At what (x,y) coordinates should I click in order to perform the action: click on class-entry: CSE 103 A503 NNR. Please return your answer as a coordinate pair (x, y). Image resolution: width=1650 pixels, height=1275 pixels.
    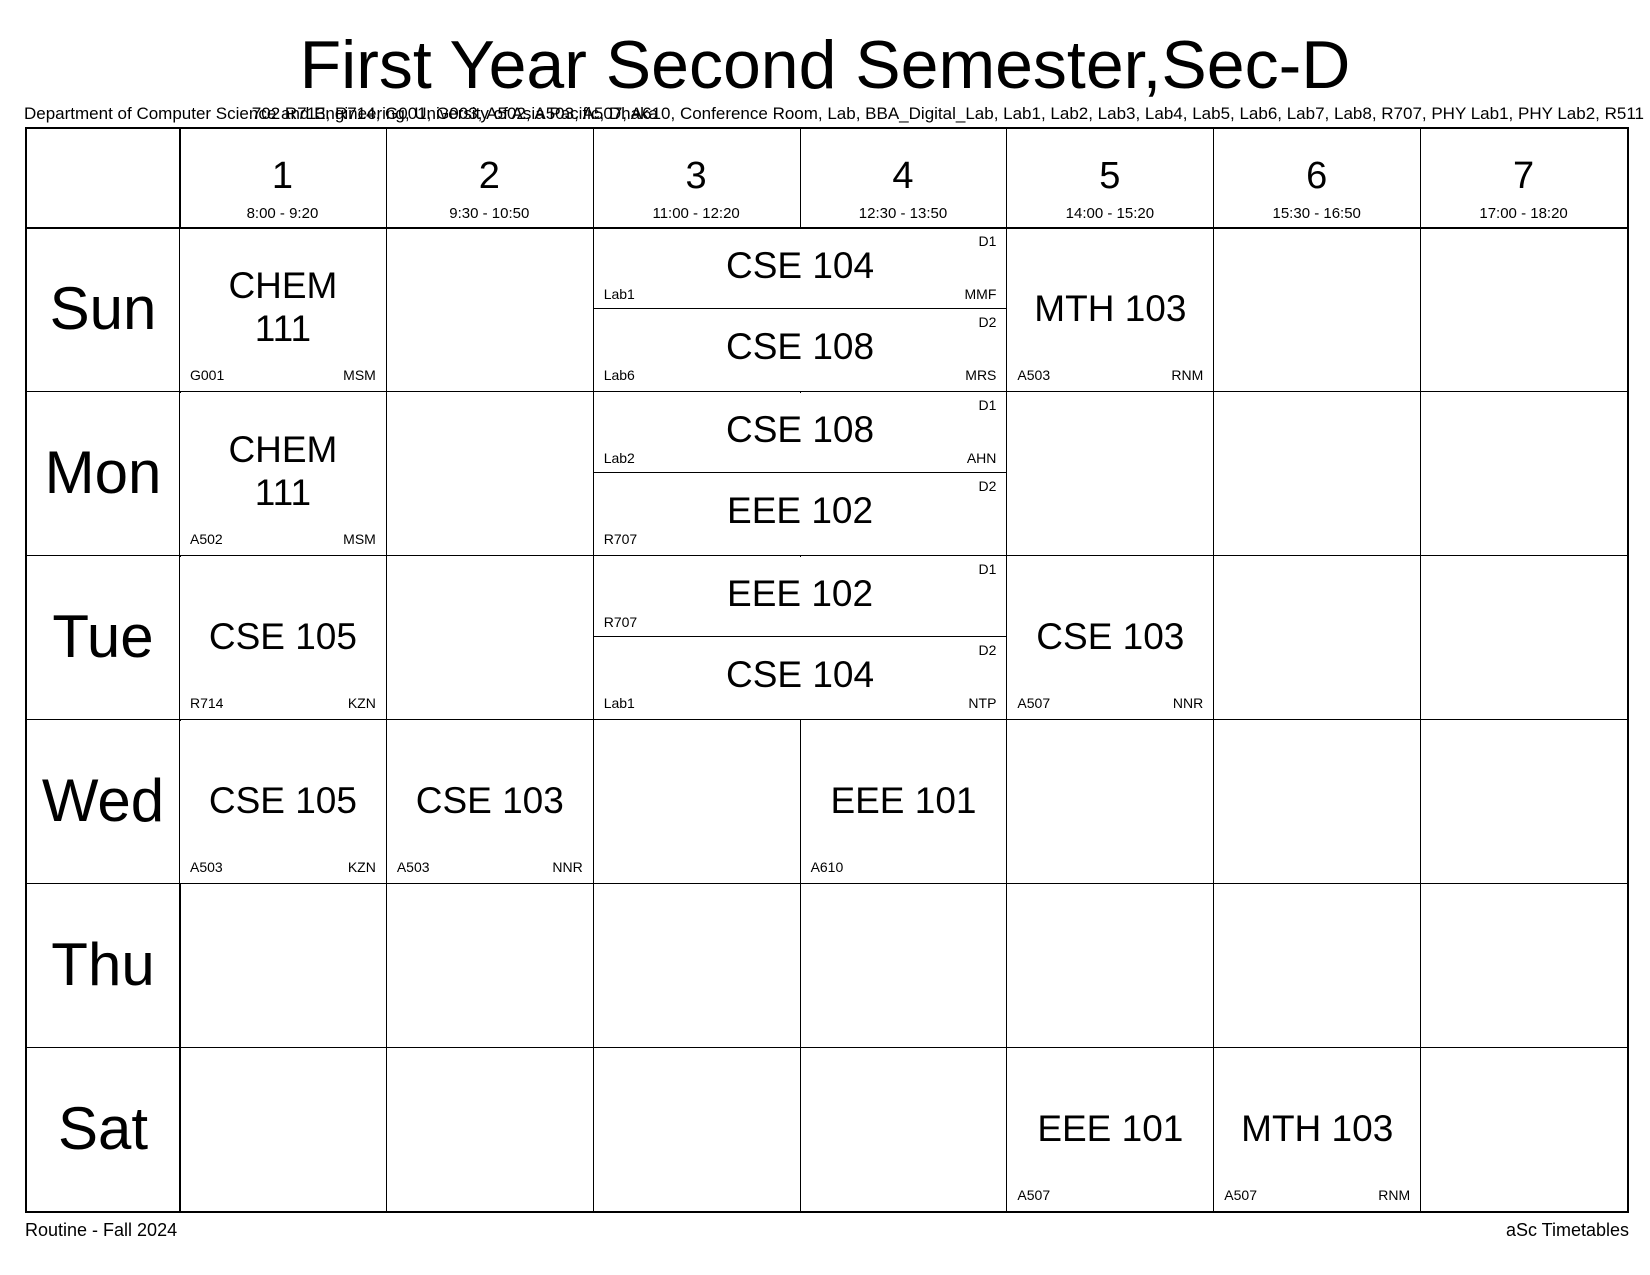
    Looking at the image, I should click on (489, 802).